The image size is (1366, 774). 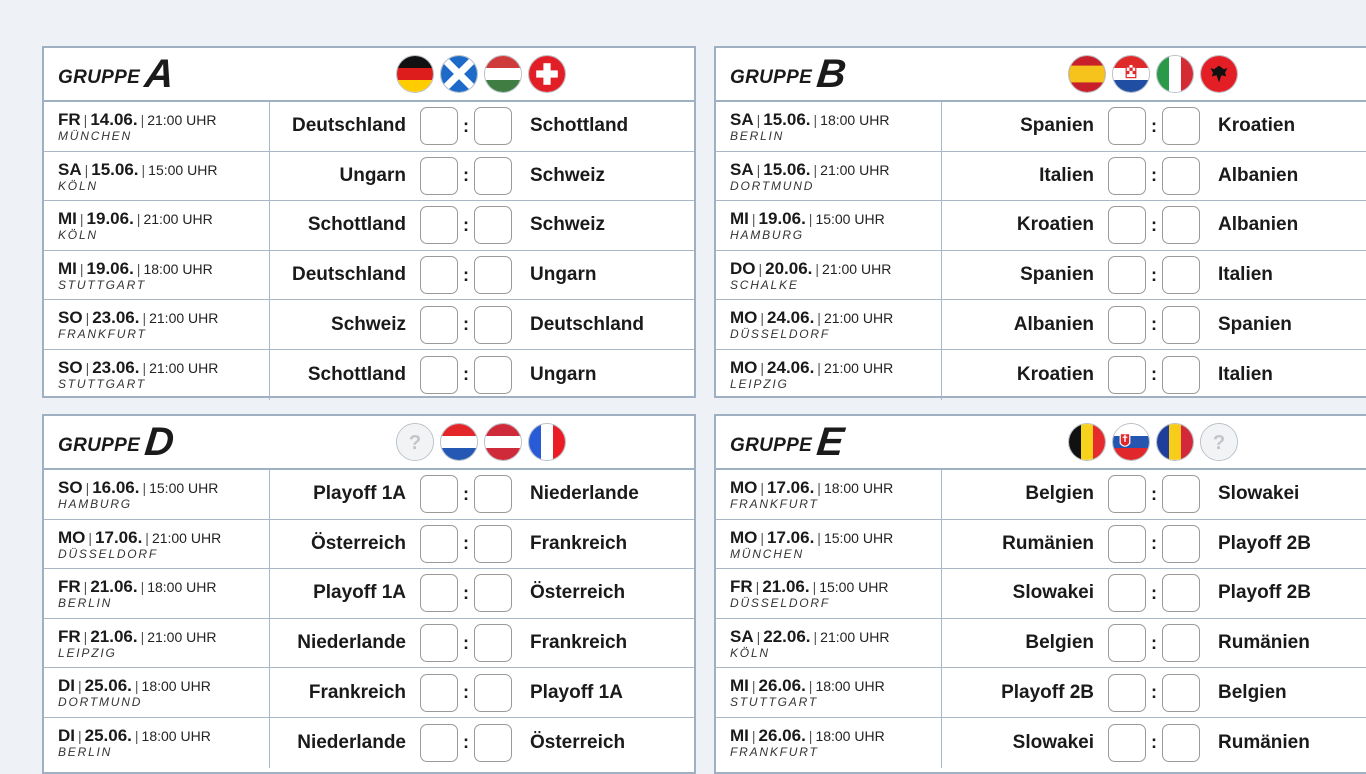 I want to click on match-teams: Österreich : Frankreich, so click(x=482, y=544).